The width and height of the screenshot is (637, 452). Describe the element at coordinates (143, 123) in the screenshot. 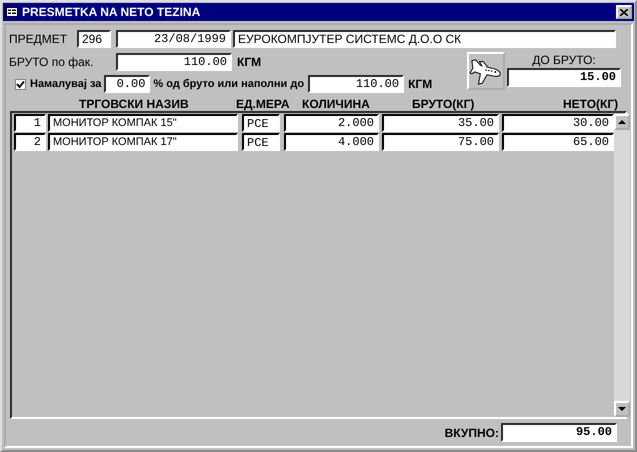

I see `product-name-cell: МОНИТОР КОМПАК 15"` at that location.